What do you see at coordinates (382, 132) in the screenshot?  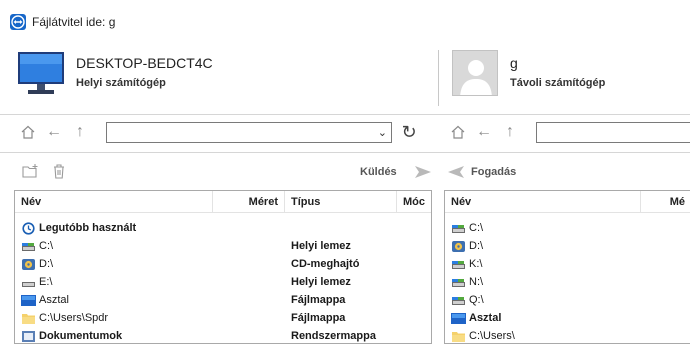 I see `chevron-down-icon: ⌄` at bounding box center [382, 132].